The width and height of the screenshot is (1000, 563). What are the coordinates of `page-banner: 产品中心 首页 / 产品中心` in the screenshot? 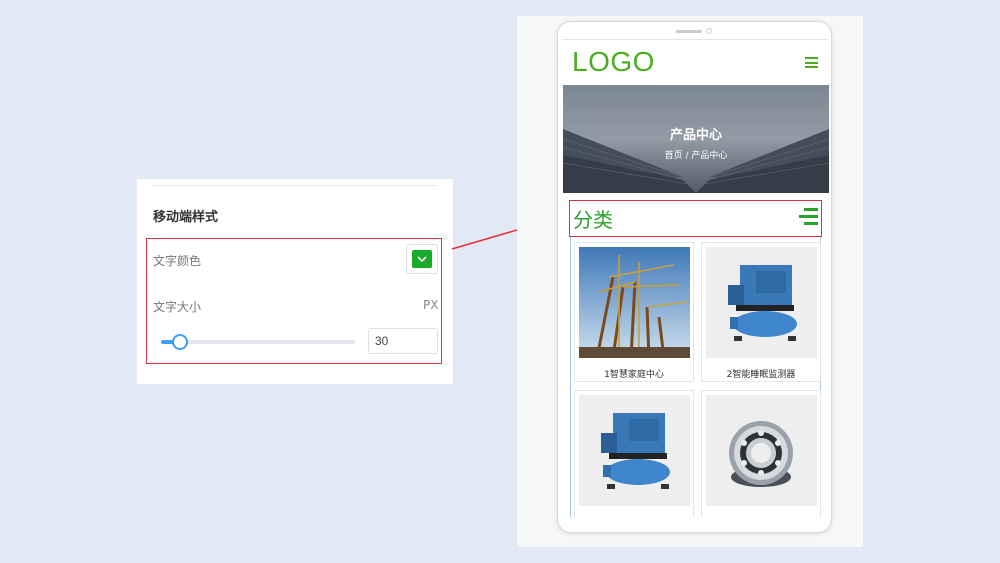 It's located at (696, 139).